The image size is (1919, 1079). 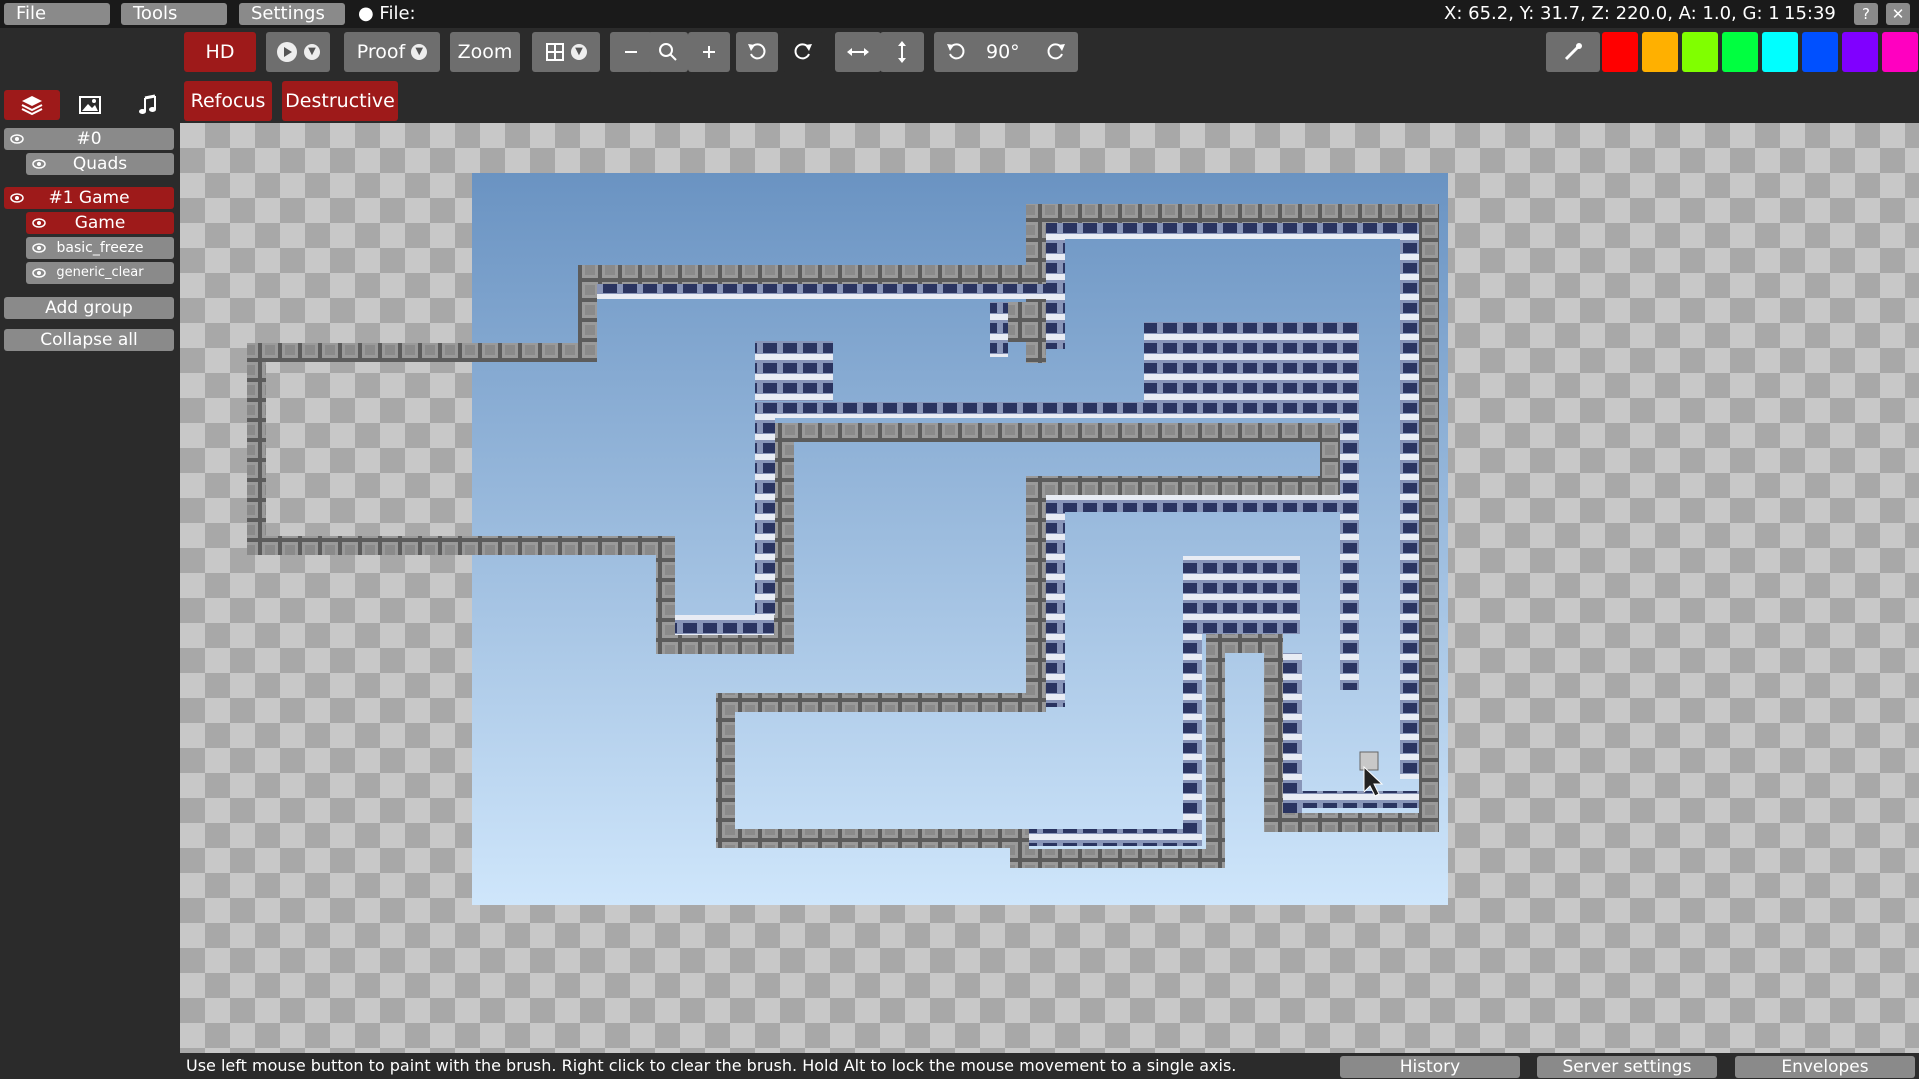 I want to click on history-button: History, so click(x=1430, y=1067).